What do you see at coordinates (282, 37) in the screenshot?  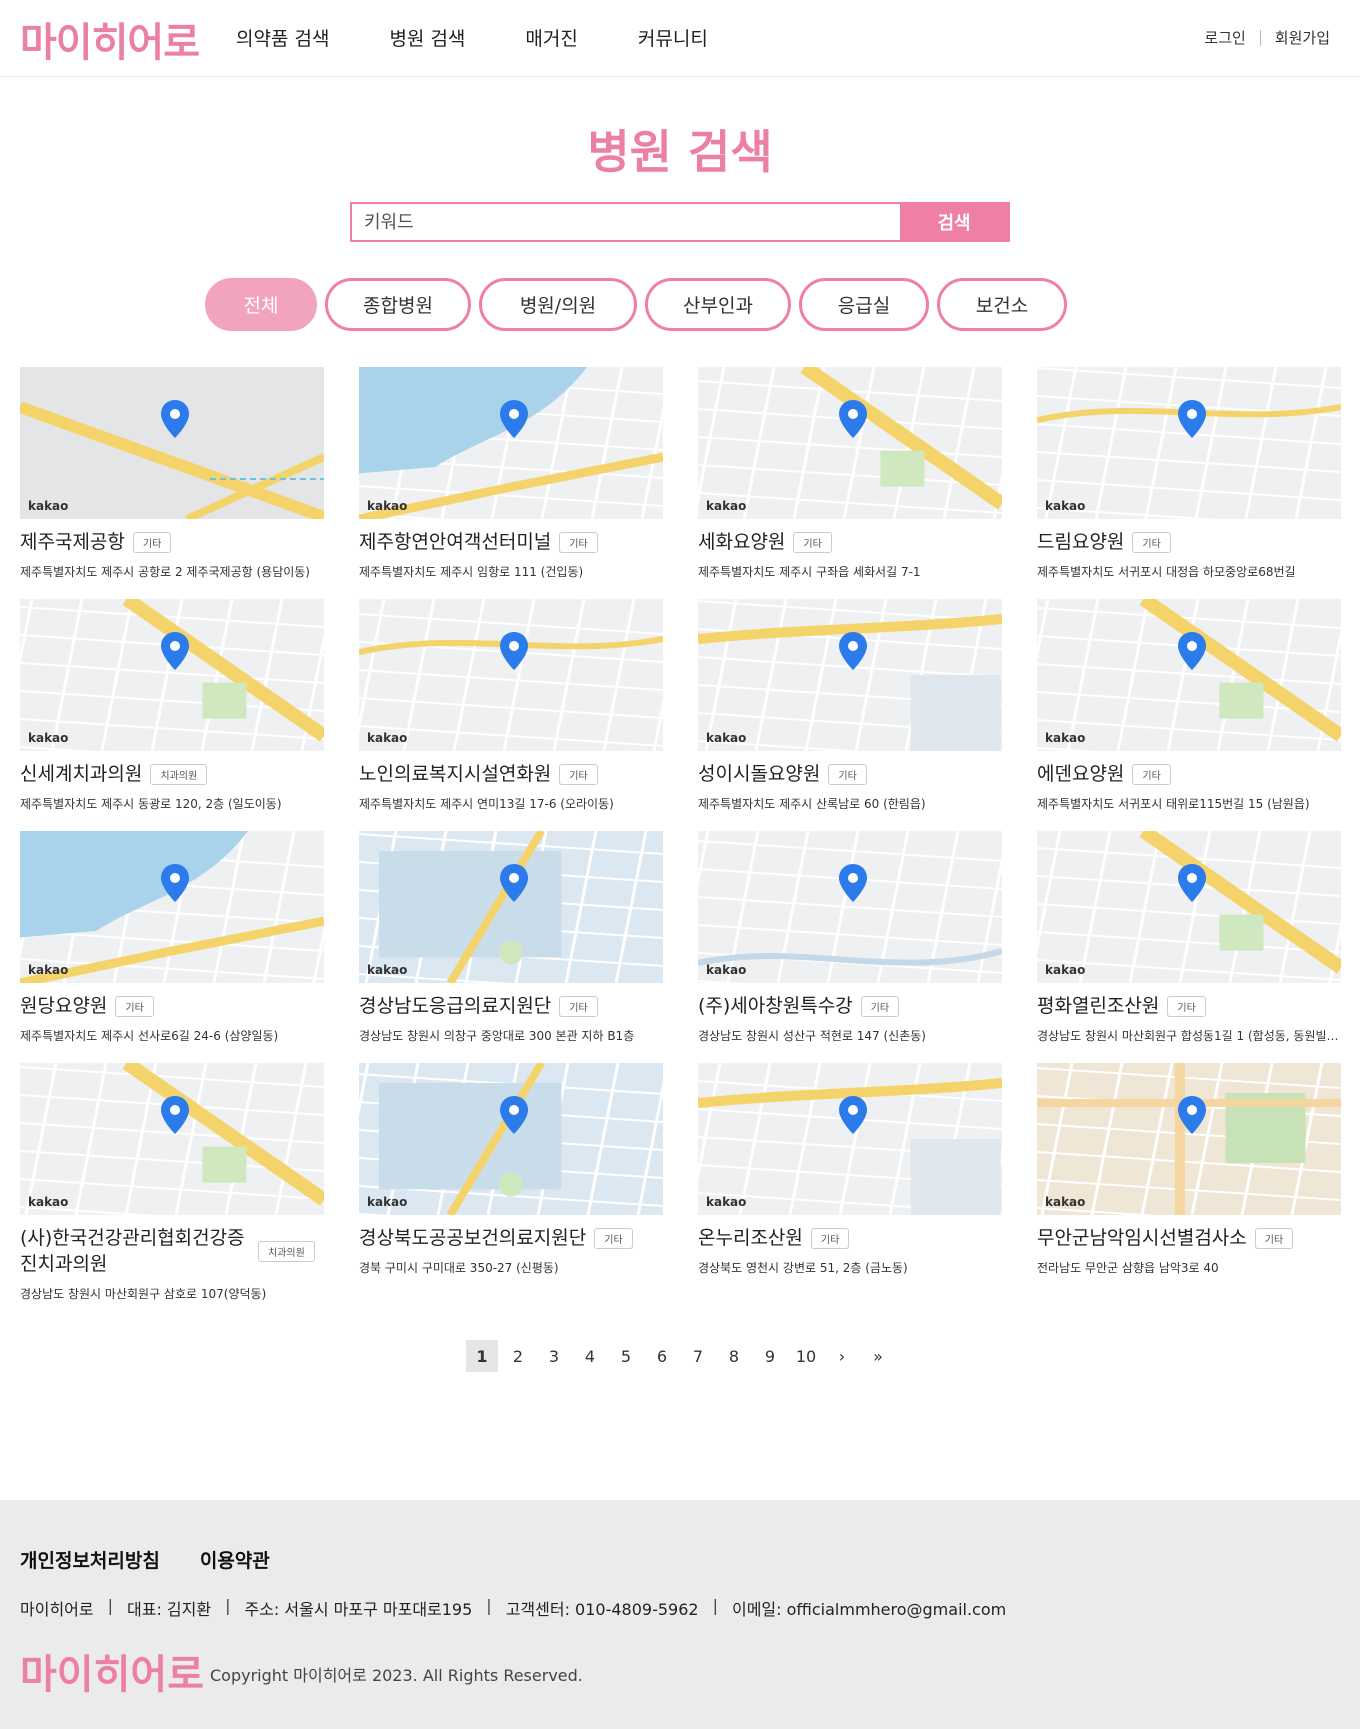 I see `nav-medicine-search: 의약품 검색` at bounding box center [282, 37].